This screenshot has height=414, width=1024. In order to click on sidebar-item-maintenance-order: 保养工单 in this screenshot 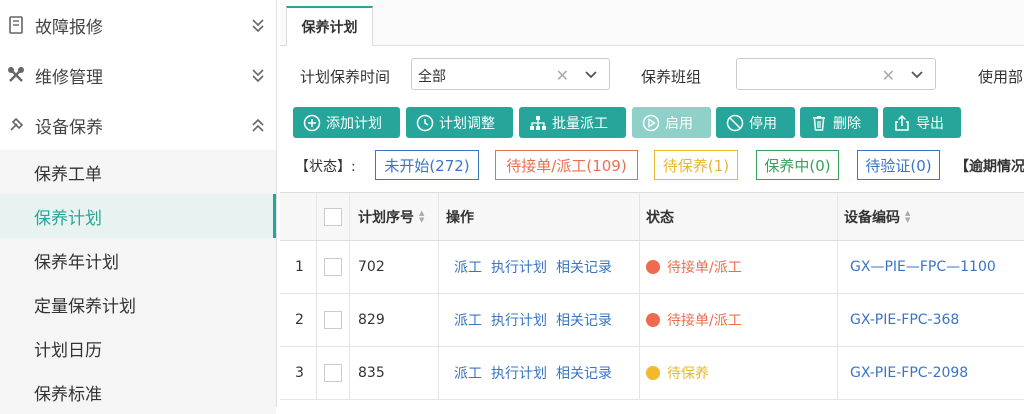, I will do `click(138, 172)`.